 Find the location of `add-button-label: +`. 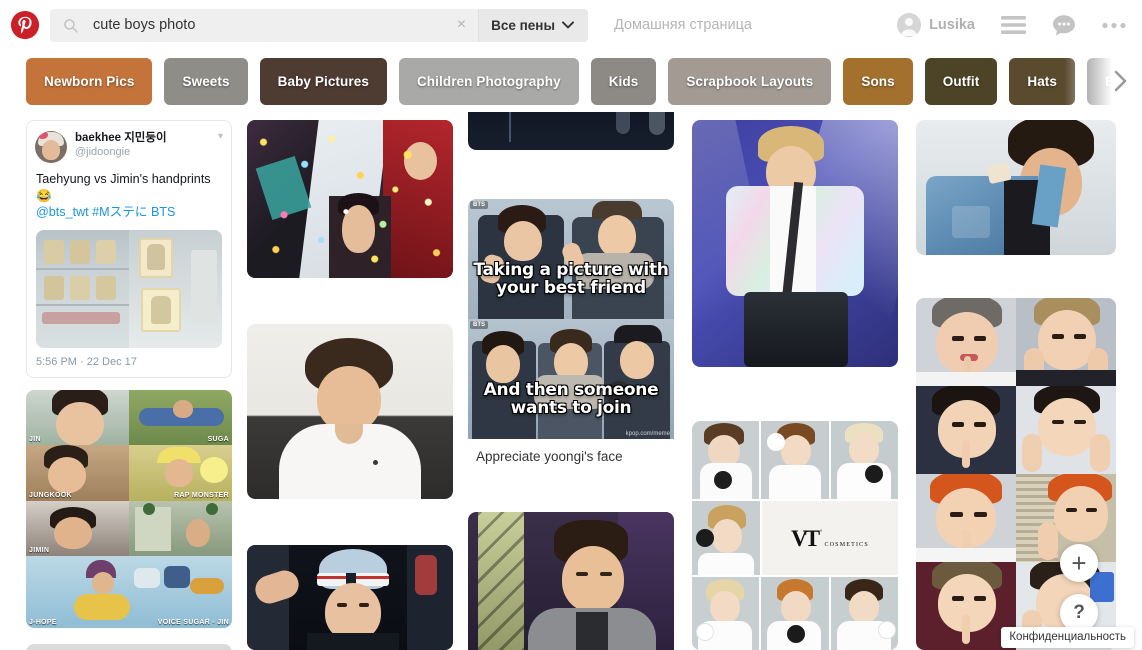

add-button-label: + is located at coordinates (1079, 562).